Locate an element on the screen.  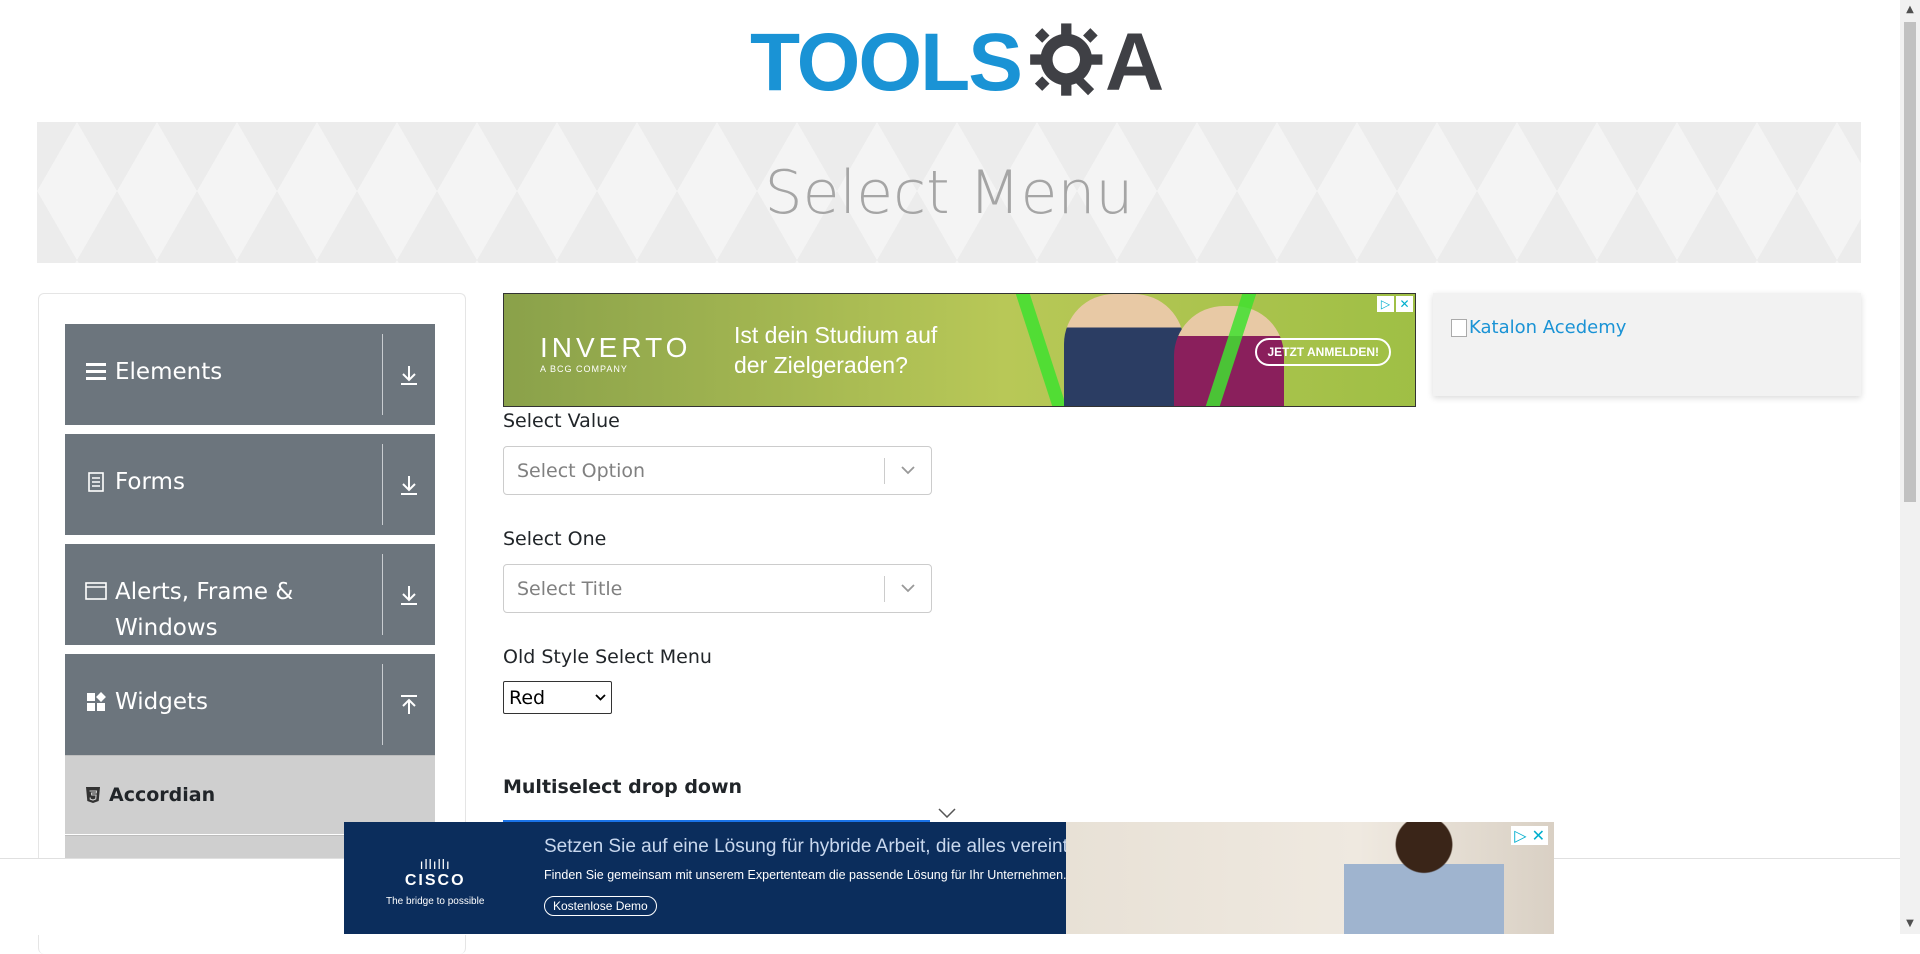
ad-decoration is located at coordinates (1041, 350).